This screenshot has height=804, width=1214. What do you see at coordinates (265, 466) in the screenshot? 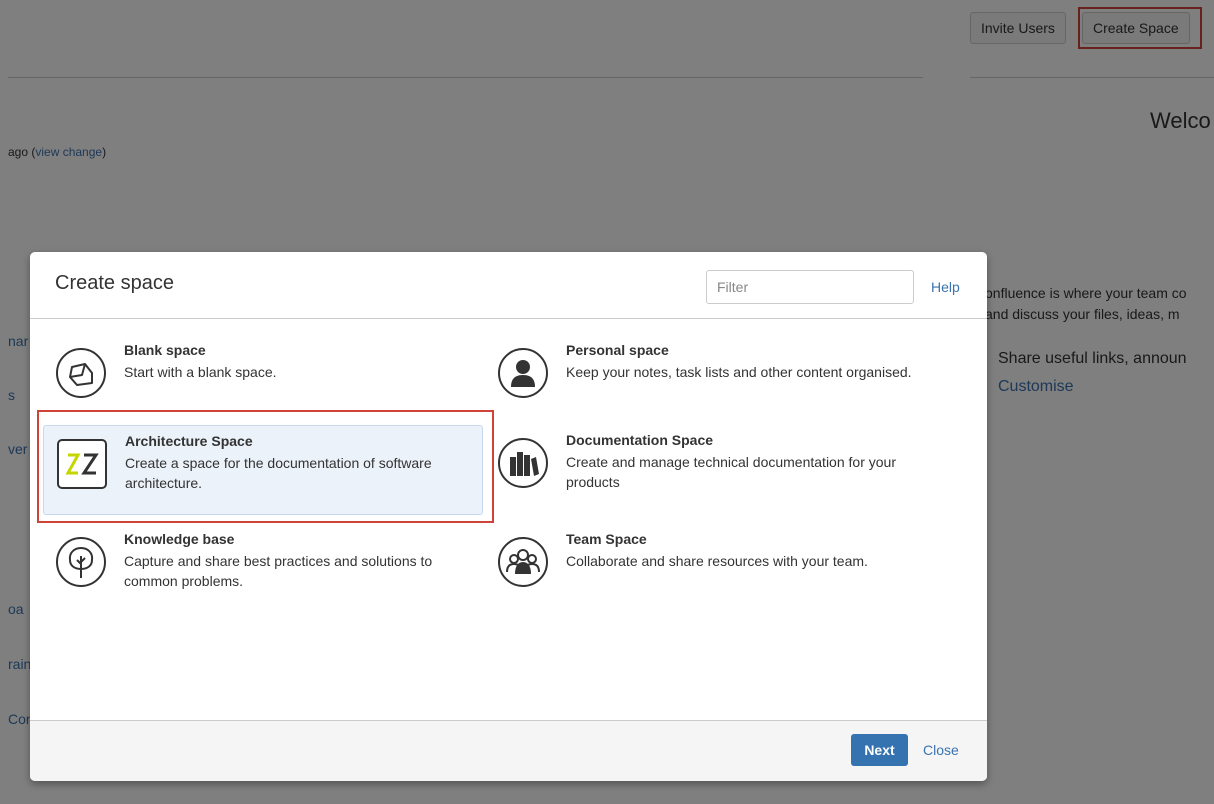
I see `architecture-space-highlight` at bounding box center [265, 466].